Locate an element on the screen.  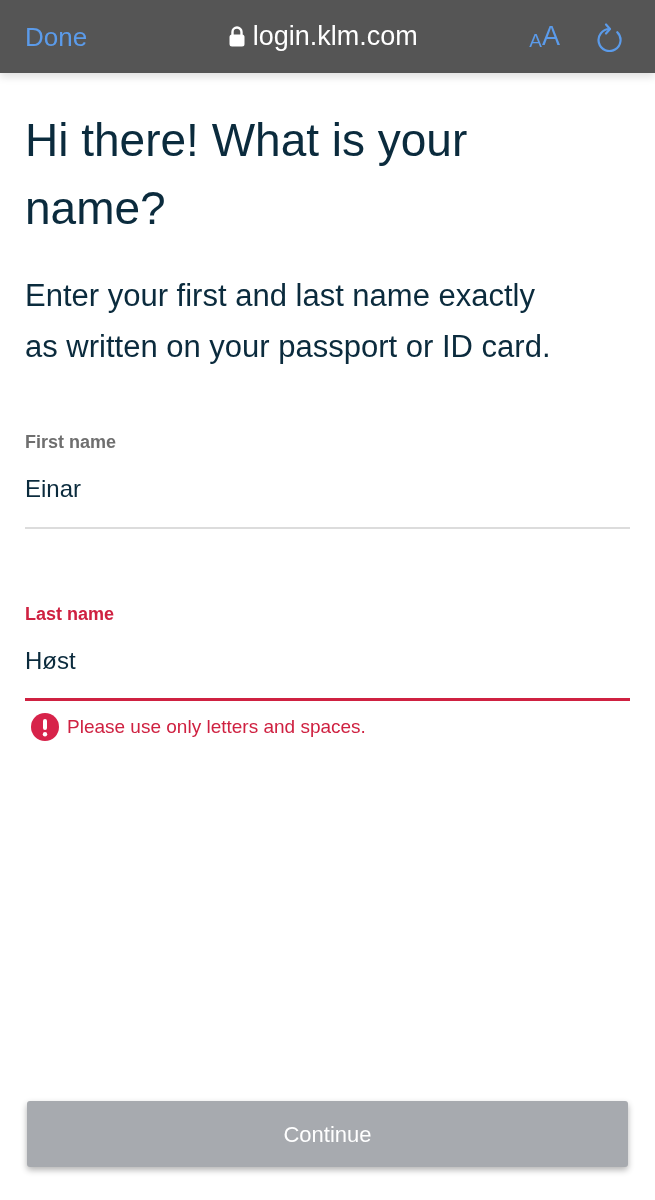
text-size-button: AA is located at coordinates (544, 36).